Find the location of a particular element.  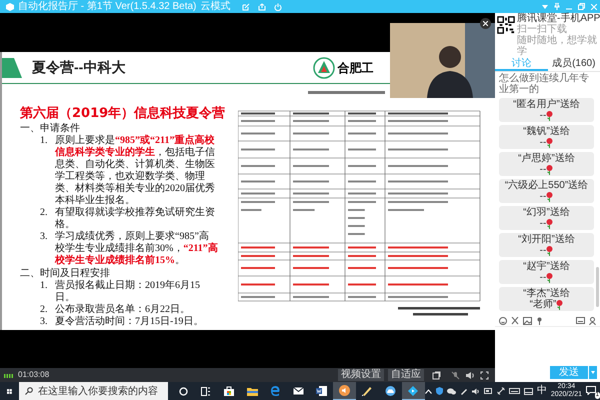

cloud-icon is located at coordinates (390, 391).